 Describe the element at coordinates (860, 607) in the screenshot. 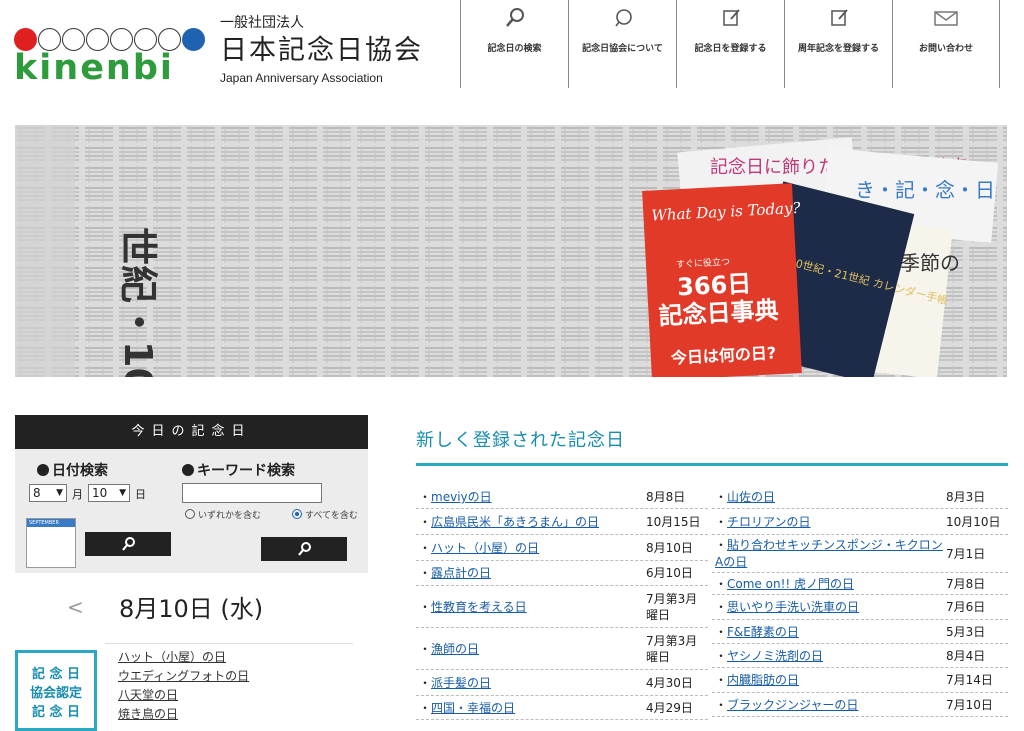

I see `list-item: ・思いやり手洗い洗車の日 7月6日` at that location.